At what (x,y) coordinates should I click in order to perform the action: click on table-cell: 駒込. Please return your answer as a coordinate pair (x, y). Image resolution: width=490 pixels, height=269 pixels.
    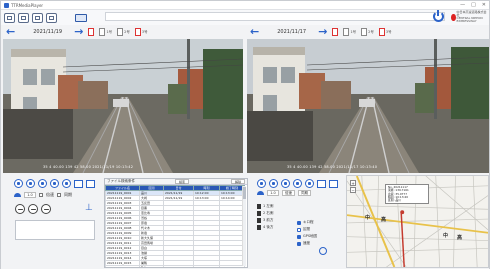
    Looking at the image, I should click on (151, 266).